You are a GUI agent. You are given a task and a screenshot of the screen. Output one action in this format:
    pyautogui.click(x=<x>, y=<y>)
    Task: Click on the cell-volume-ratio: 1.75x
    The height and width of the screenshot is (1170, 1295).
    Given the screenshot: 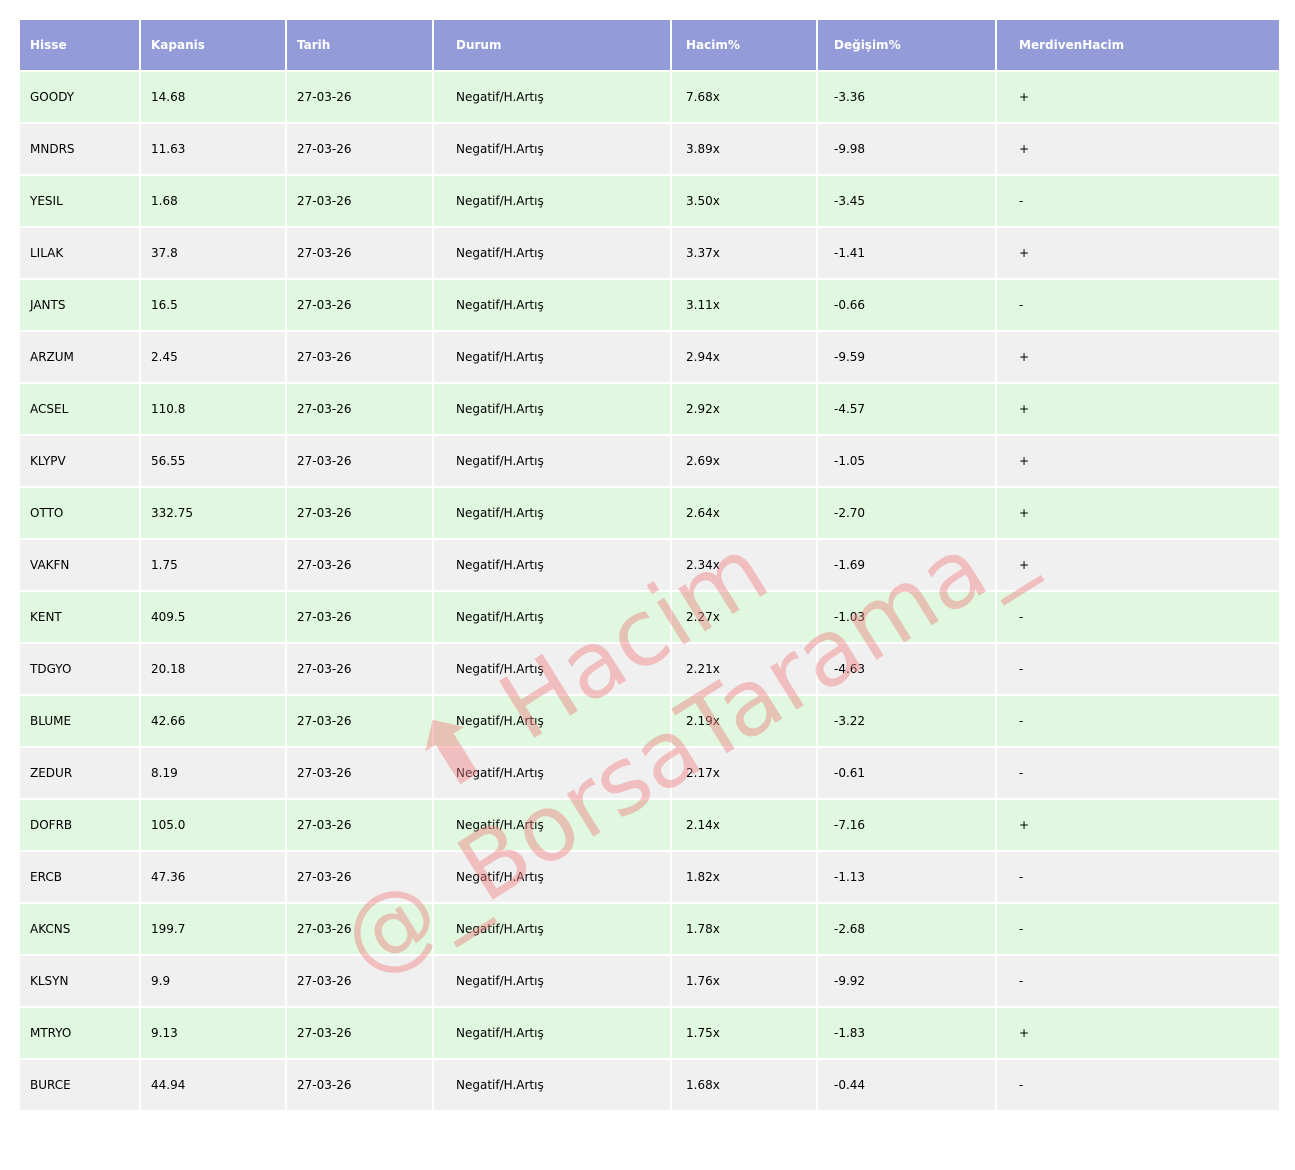 What is the action you would take?
    pyautogui.click(x=744, y=1033)
    